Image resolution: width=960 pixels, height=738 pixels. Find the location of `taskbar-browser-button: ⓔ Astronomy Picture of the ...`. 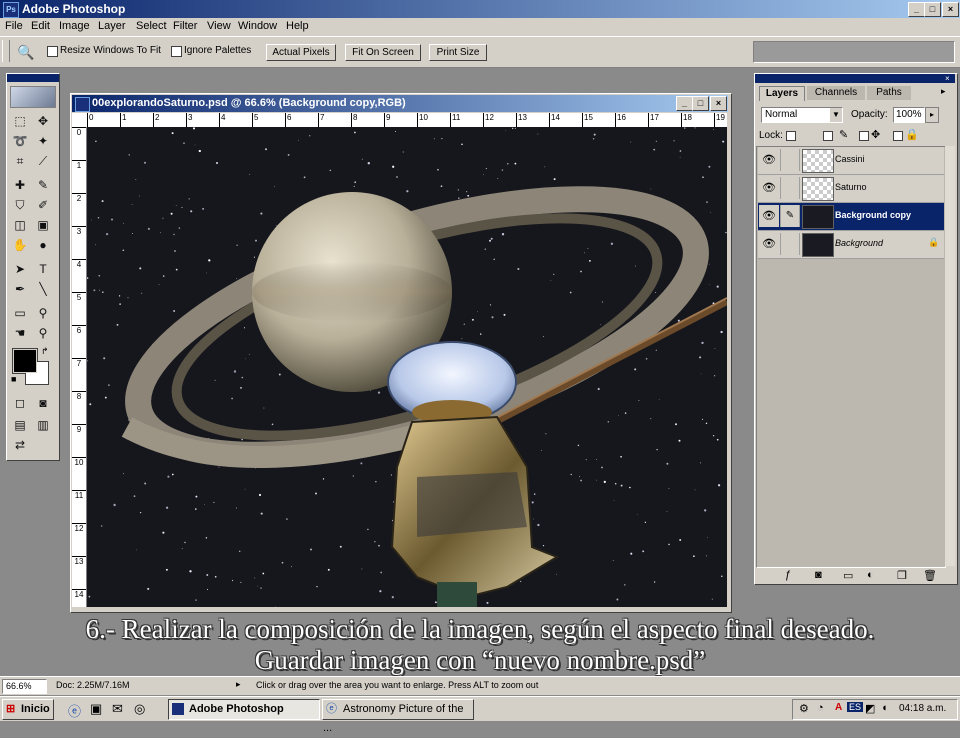

taskbar-browser-button: ⓔ Astronomy Picture of the ... is located at coordinates (398, 716).